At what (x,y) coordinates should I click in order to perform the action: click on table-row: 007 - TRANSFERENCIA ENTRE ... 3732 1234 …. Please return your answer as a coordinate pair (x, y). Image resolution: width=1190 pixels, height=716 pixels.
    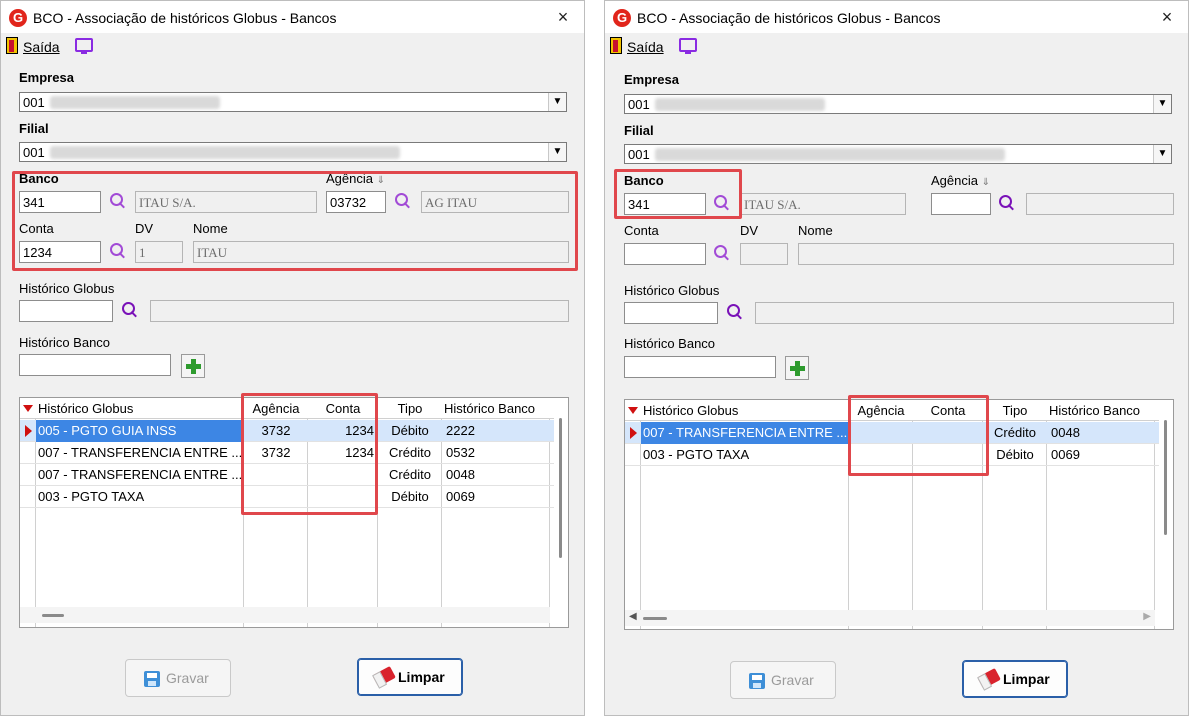
    Looking at the image, I should click on (294, 453).